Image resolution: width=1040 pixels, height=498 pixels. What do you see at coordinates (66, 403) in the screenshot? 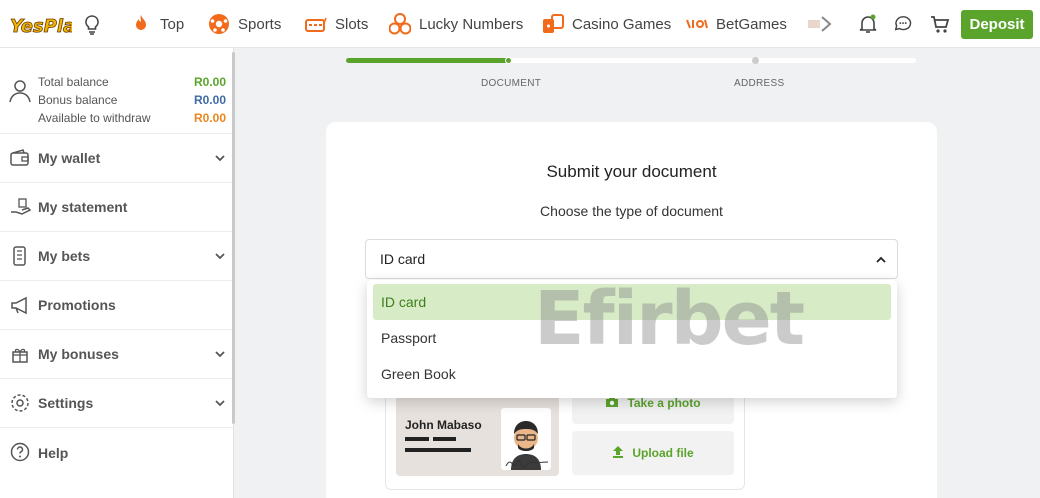
I see `sidebar-item-label: Settings` at bounding box center [66, 403].